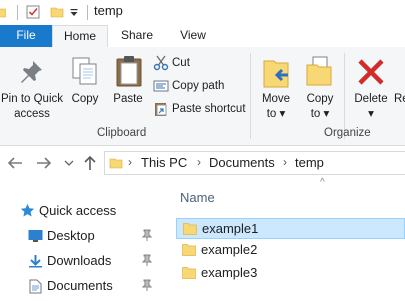  I want to click on cut-button: Cut, so click(198, 63).